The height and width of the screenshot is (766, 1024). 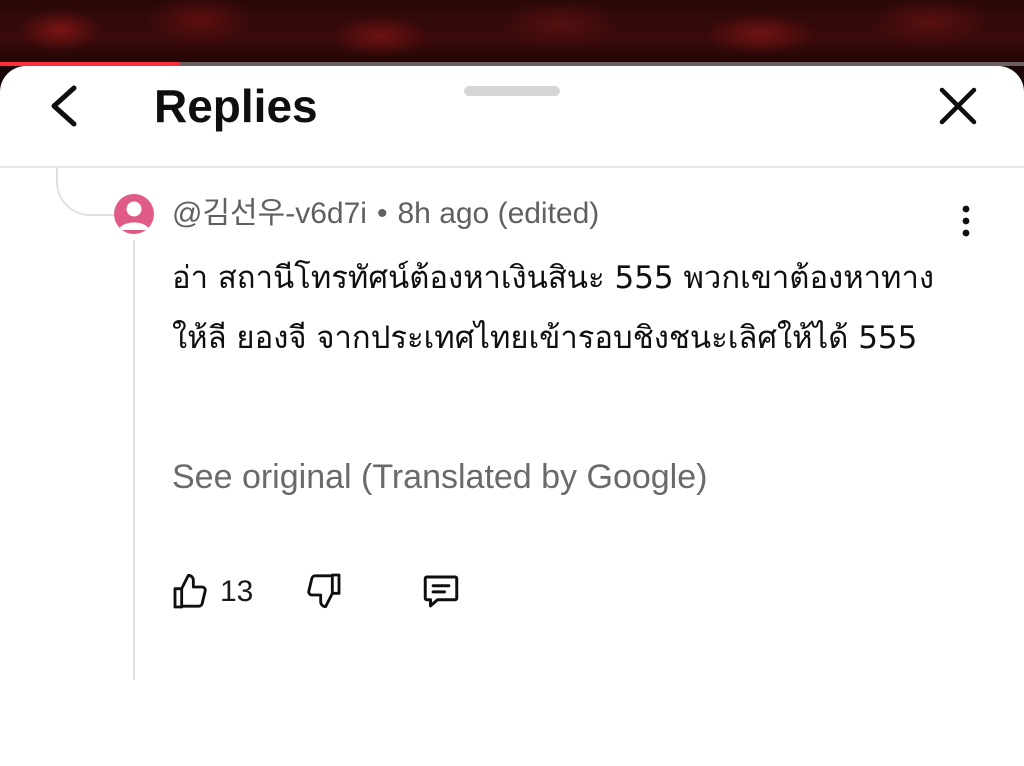 I want to click on comment-author: @김선우-v6d7i, so click(x=269, y=213).